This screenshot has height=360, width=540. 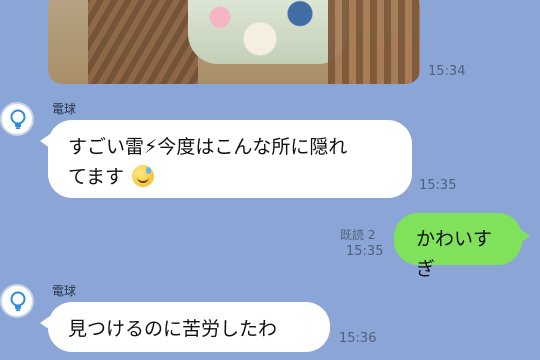 What do you see at coordinates (268, 32) in the screenshot?
I see `photo-cushion` at bounding box center [268, 32].